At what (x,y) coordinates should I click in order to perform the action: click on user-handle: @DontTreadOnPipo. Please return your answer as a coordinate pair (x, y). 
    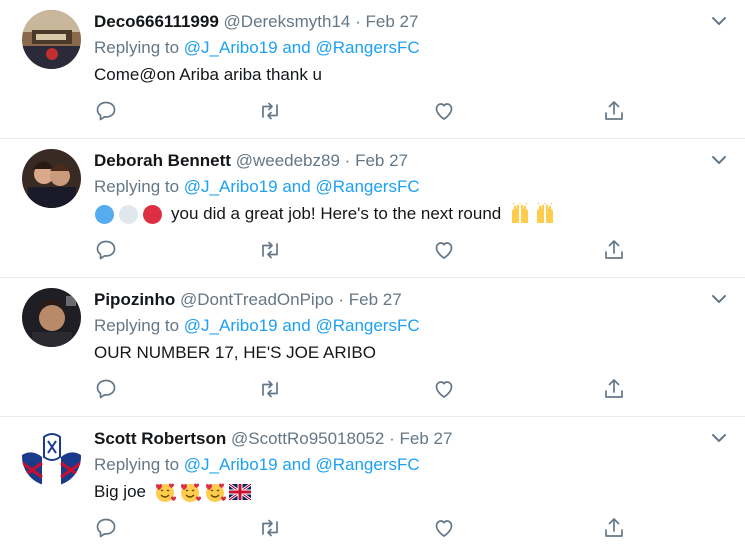
    Looking at the image, I should click on (257, 299).